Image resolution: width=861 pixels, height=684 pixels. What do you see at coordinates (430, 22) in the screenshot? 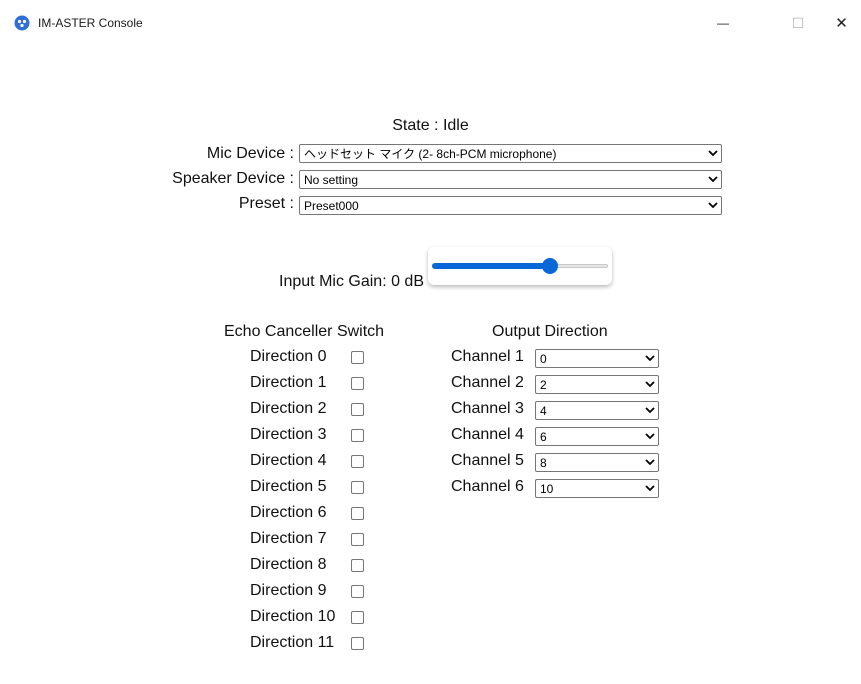
I see `title-bar: IM-ASTER Console — ☐ ✕` at bounding box center [430, 22].